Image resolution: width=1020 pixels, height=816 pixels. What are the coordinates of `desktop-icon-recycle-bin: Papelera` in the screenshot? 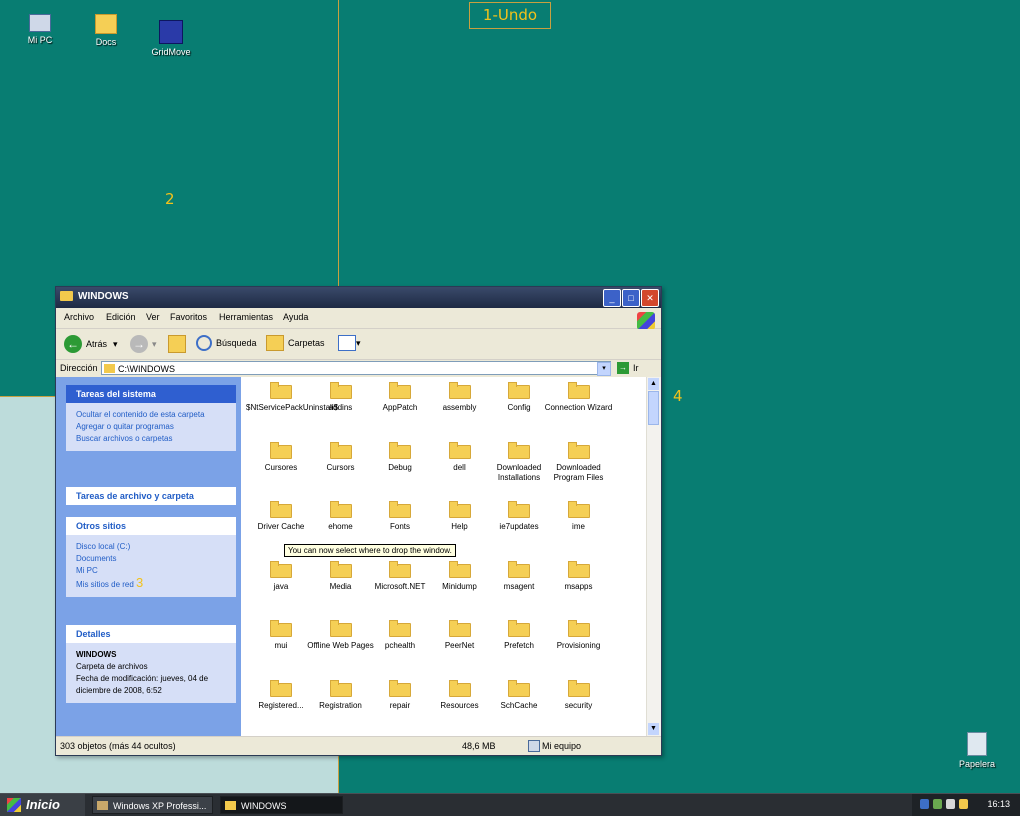 It's located at (977, 750).